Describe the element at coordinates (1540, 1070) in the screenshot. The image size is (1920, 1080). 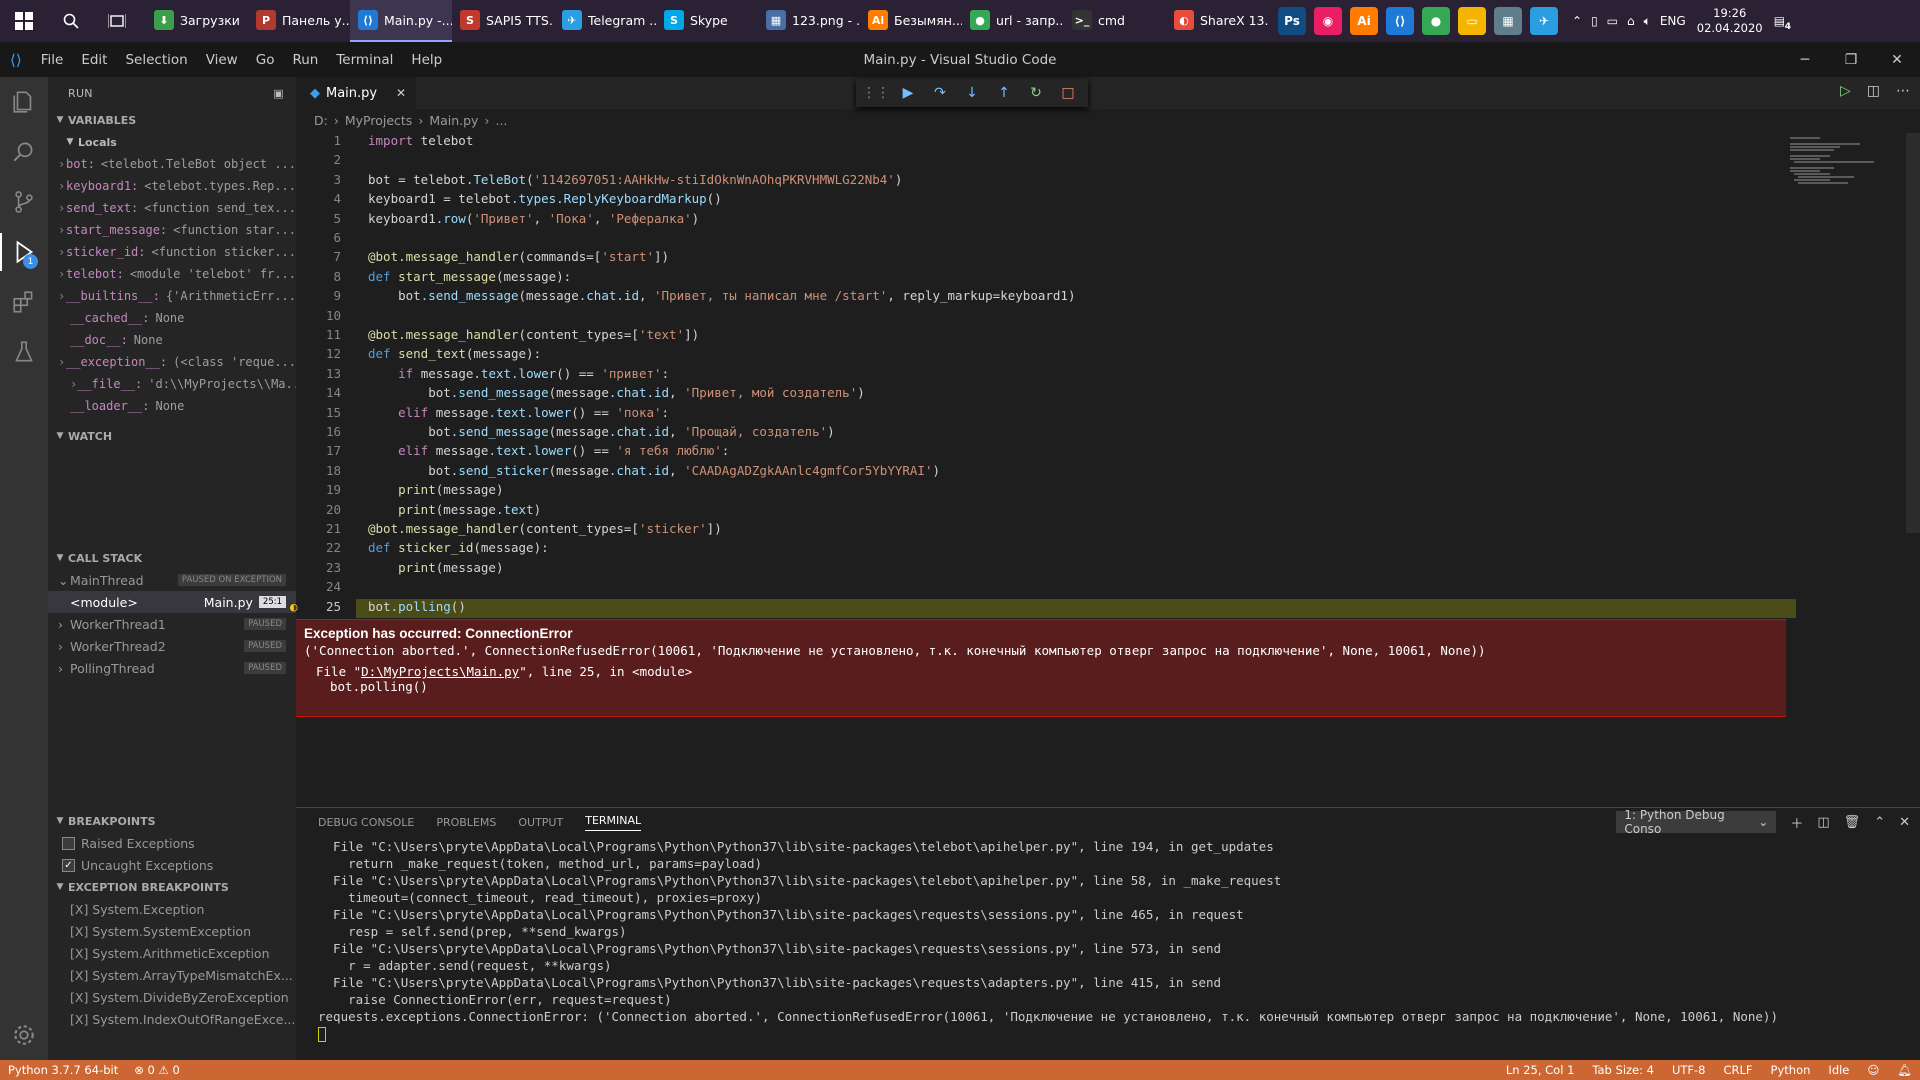
I see `cursor-position: Ln 25, Col 1` at that location.